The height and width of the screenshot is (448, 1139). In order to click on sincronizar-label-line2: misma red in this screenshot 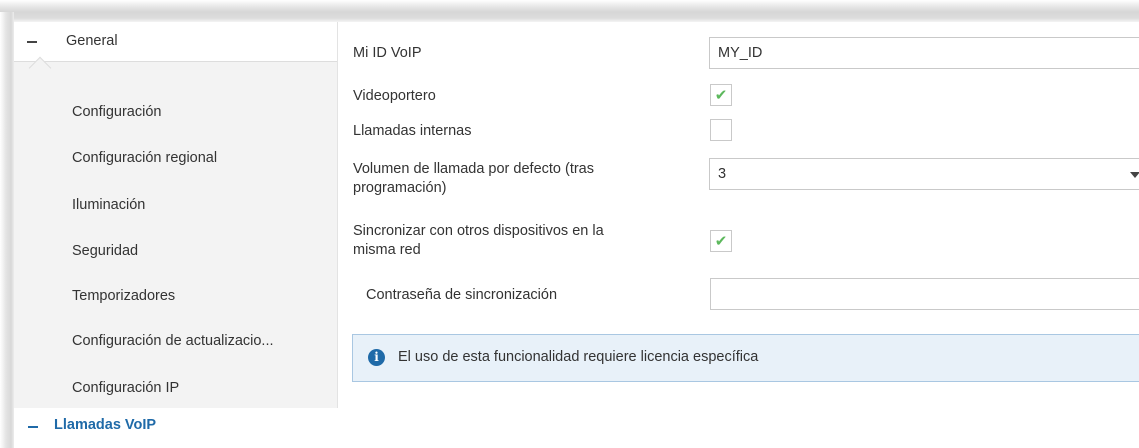, I will do `click(387, 250)`.